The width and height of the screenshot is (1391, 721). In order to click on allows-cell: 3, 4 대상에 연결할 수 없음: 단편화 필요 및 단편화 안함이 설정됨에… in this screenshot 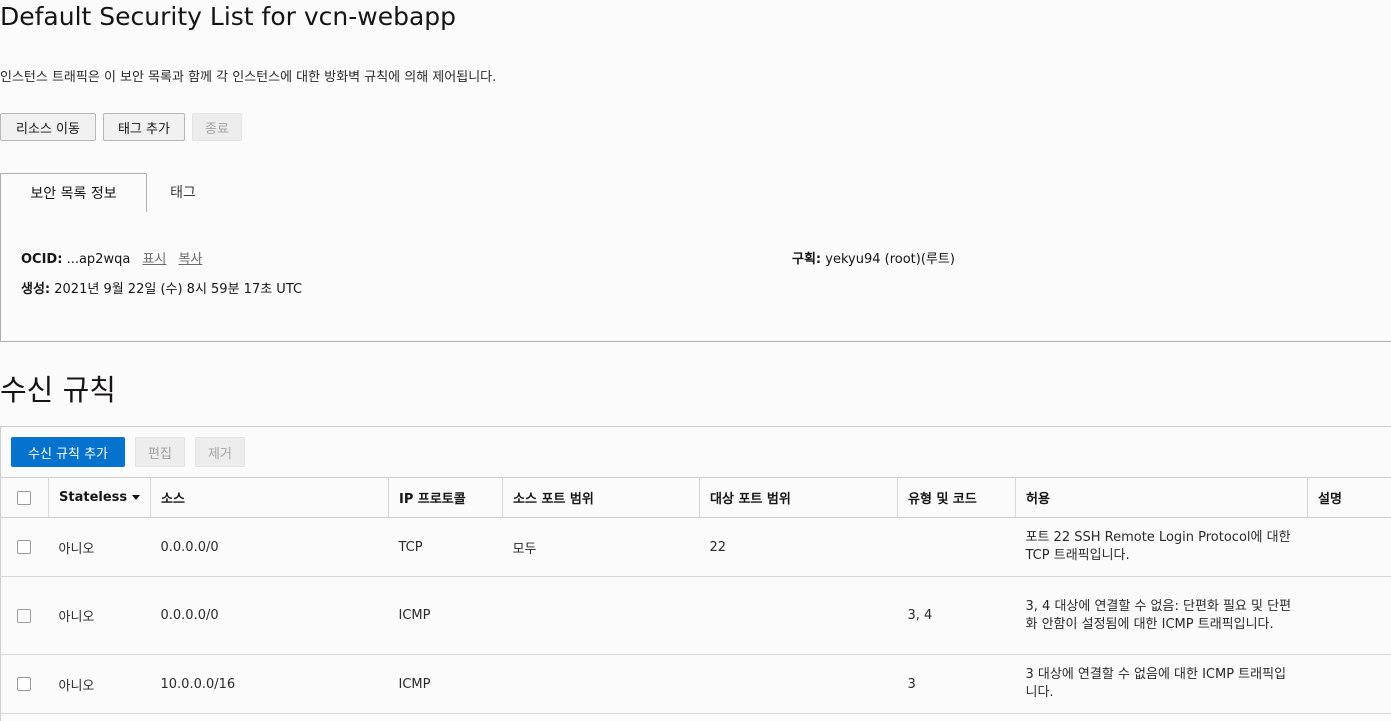, I will do `click(1161, 615)`.